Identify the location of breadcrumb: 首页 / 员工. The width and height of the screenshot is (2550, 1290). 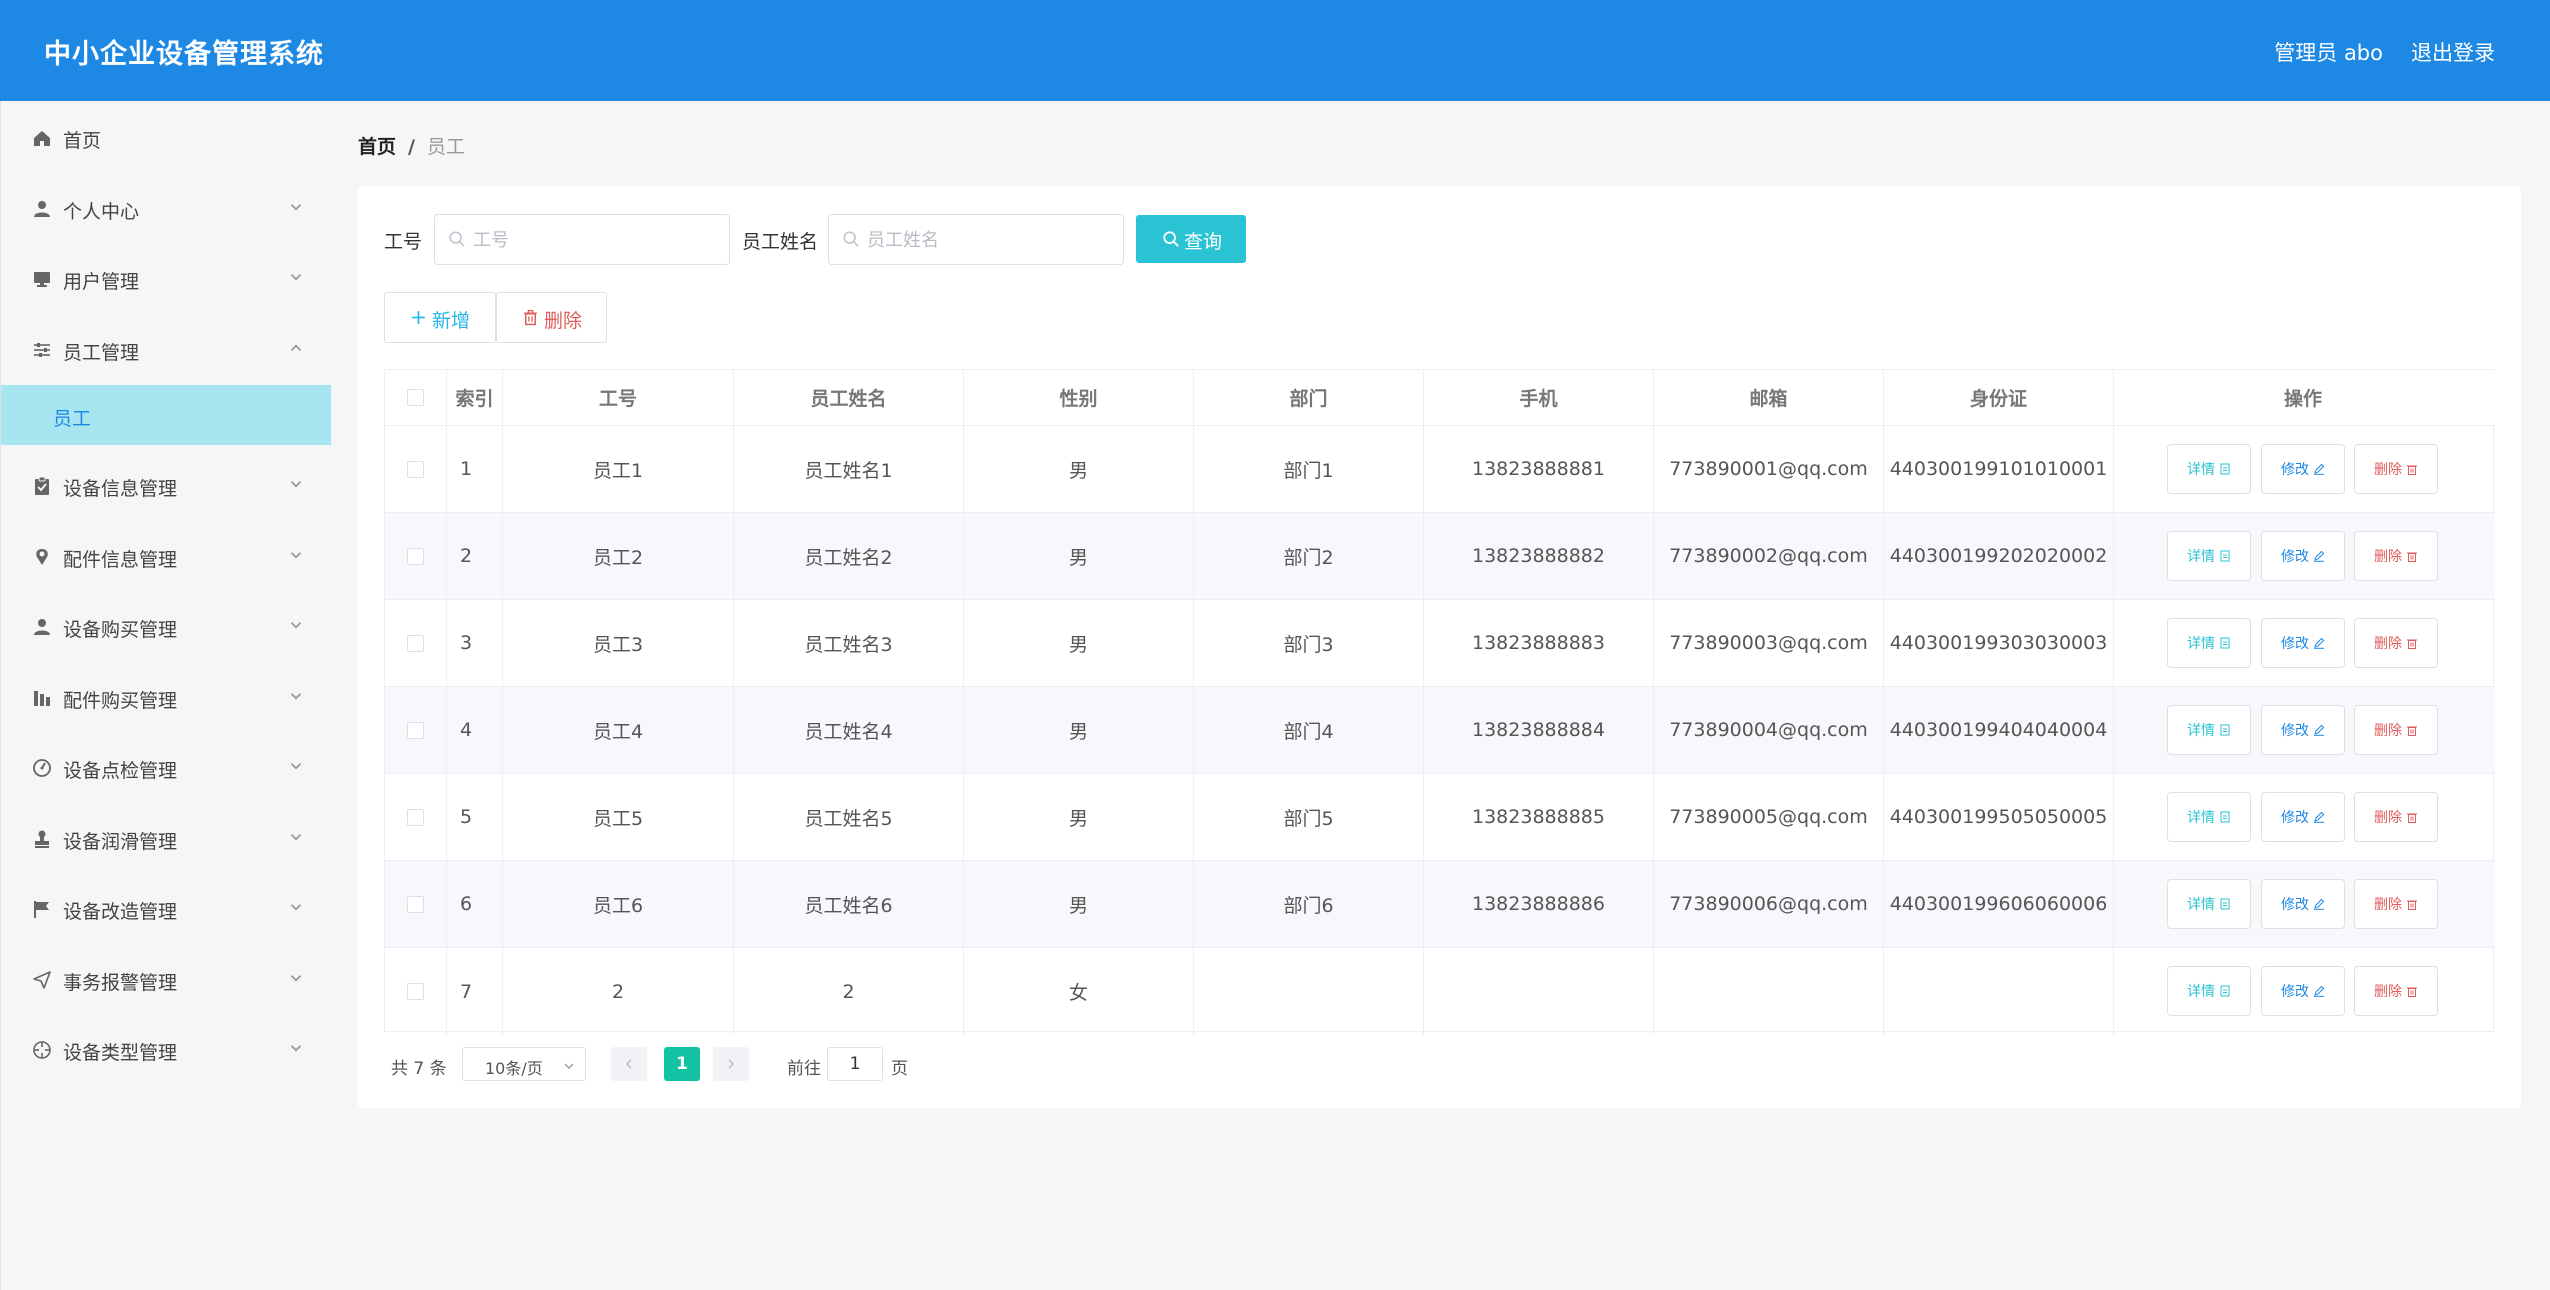
(411, 145).